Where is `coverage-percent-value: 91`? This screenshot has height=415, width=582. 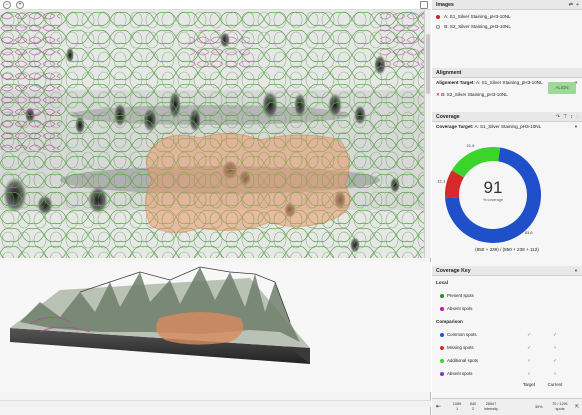
coverage-percent-value: 91 is located at coordinates (493, 187).